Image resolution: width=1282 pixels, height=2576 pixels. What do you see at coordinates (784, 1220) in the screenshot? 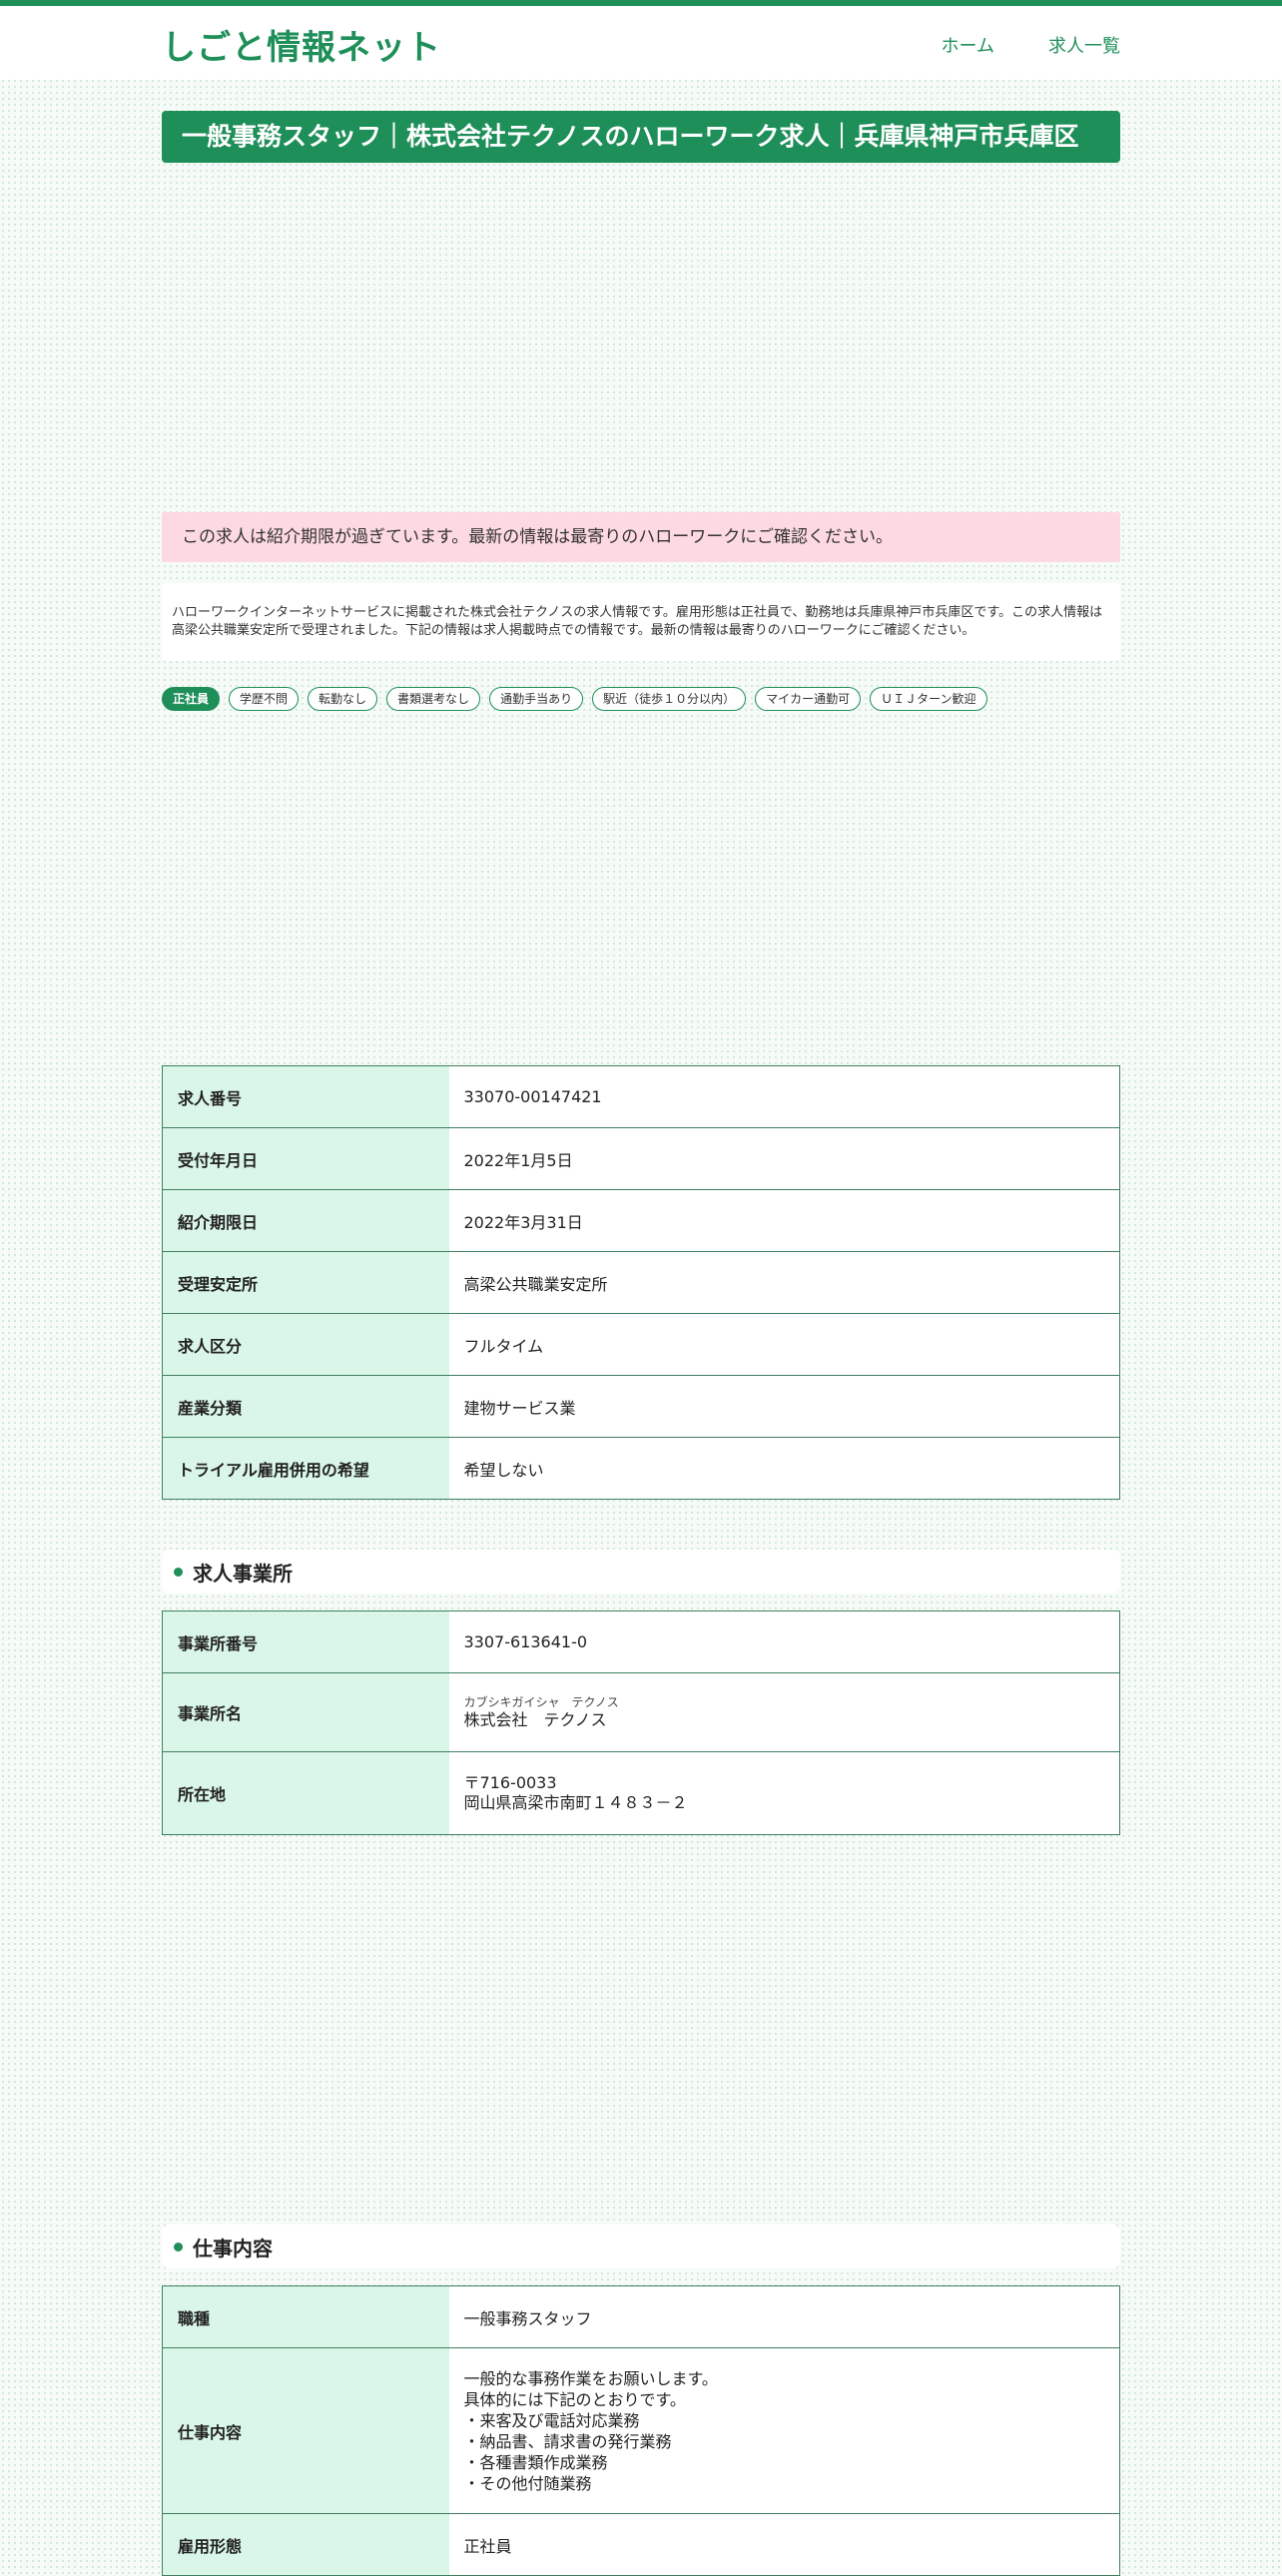
I see `row-value: 2022年3月31日` at bounding box center [784, 1220].